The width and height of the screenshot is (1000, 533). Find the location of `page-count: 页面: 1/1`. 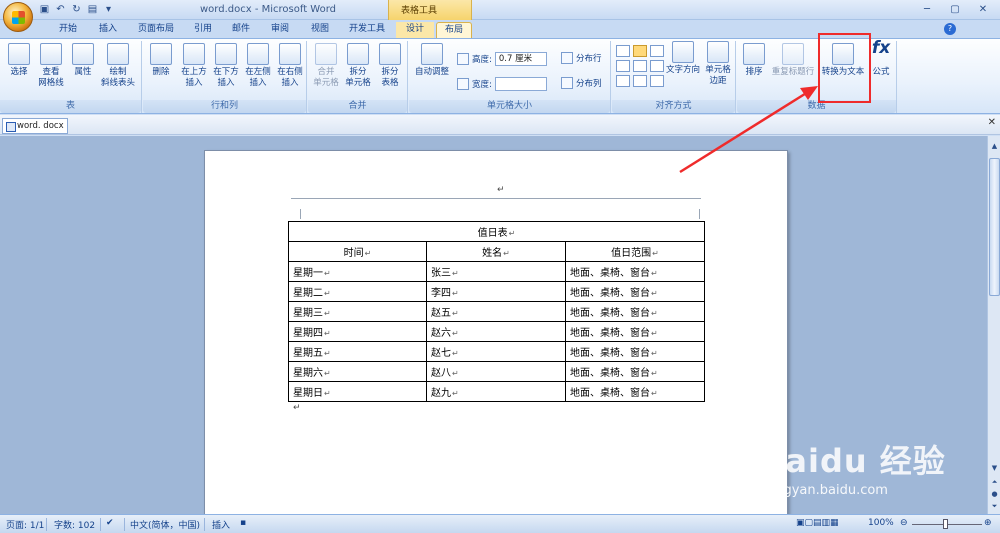

page-count: 页面: 1/1 is located at coordinates (25, 524).